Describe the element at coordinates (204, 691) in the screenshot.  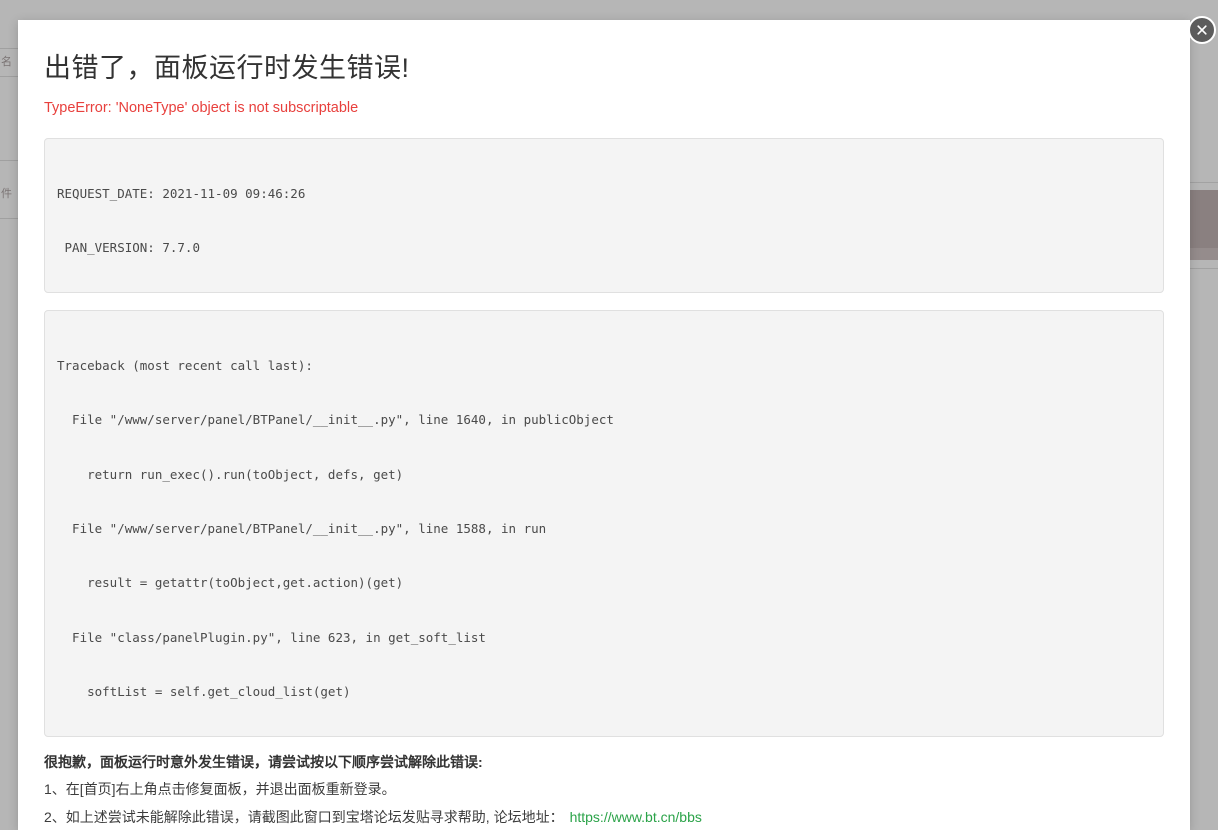
I see `traceback-line: softList = self.get_cloud_list(get)` at that location.